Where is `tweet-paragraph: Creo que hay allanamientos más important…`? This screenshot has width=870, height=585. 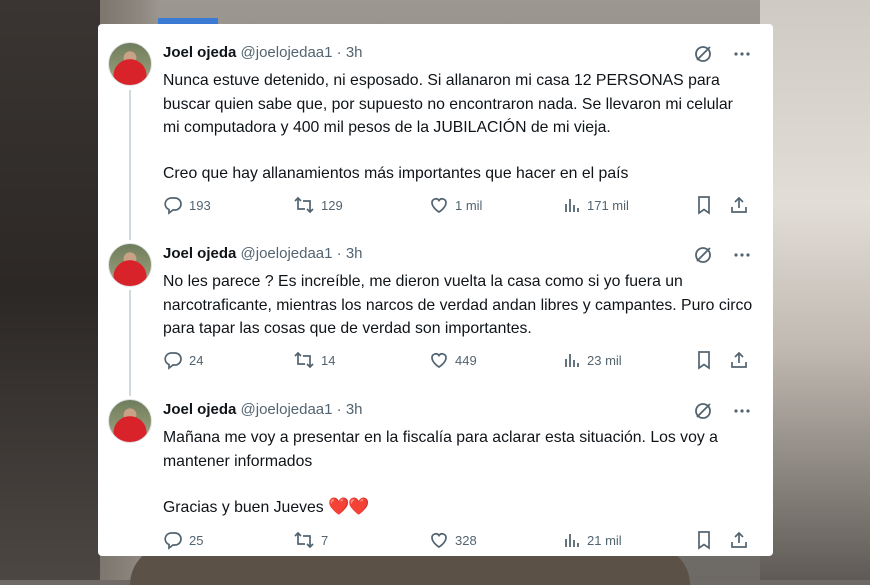 tweet-paragraph: Creo que hay allanamientos más important… is located at coordinates (396, 173).